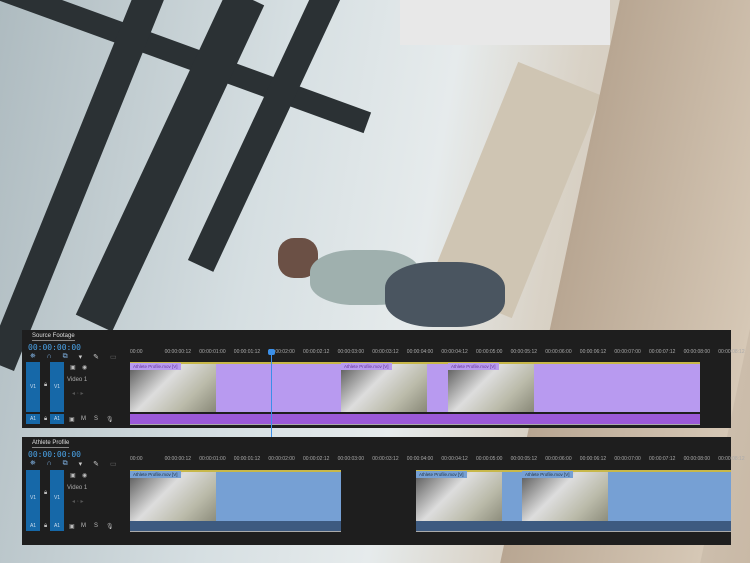 The height and width of the screenshot is (563, 750). Describe the element at coordinates (662, 459) in the screenshot. I see `ruler-tick: 00:00:07:12` at that location.